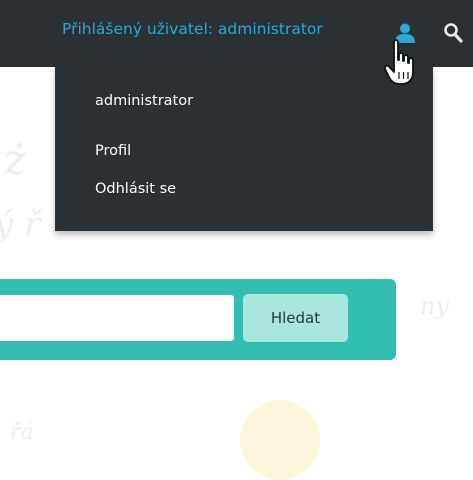 The width and height of the screenshot is (473, 480). I want to click on search-button: Hledat, so click(295, 318).